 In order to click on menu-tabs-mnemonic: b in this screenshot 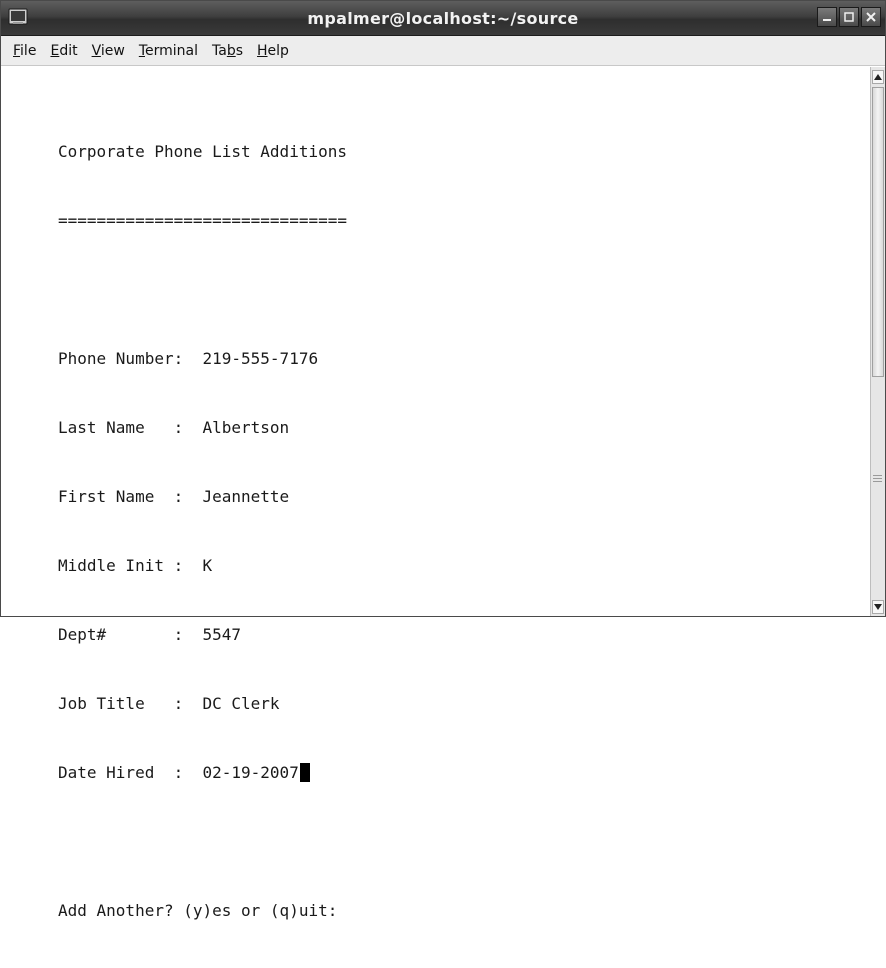, I will do `click(231, 50)`.